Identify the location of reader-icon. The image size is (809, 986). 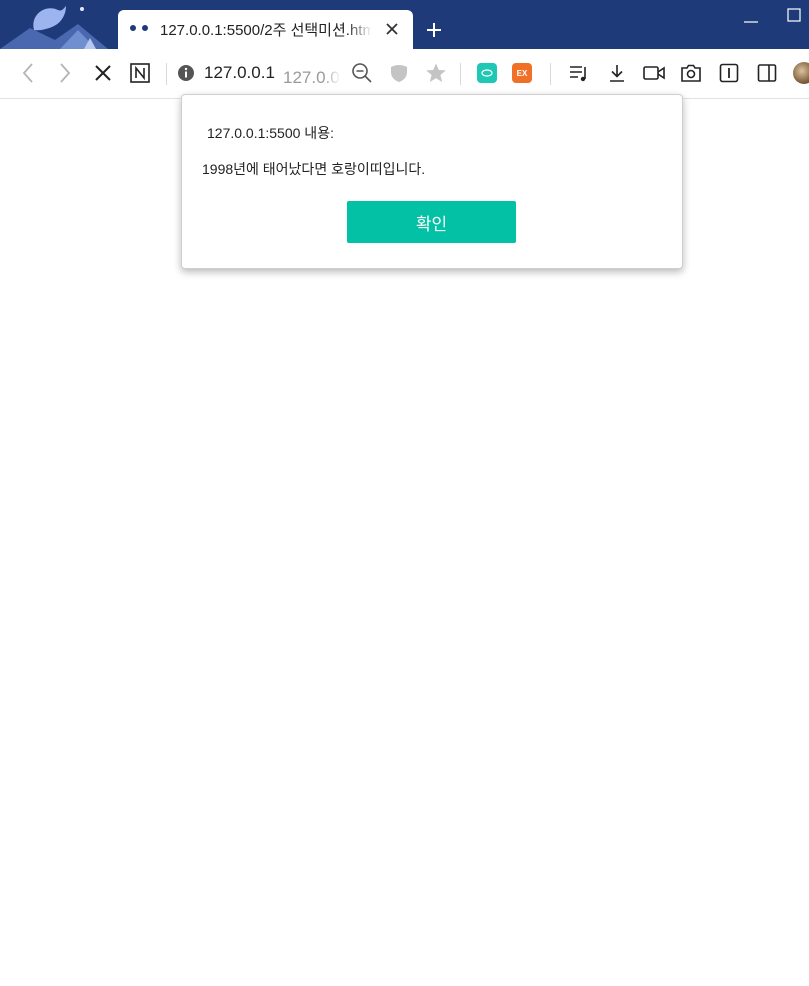
(729, 73).